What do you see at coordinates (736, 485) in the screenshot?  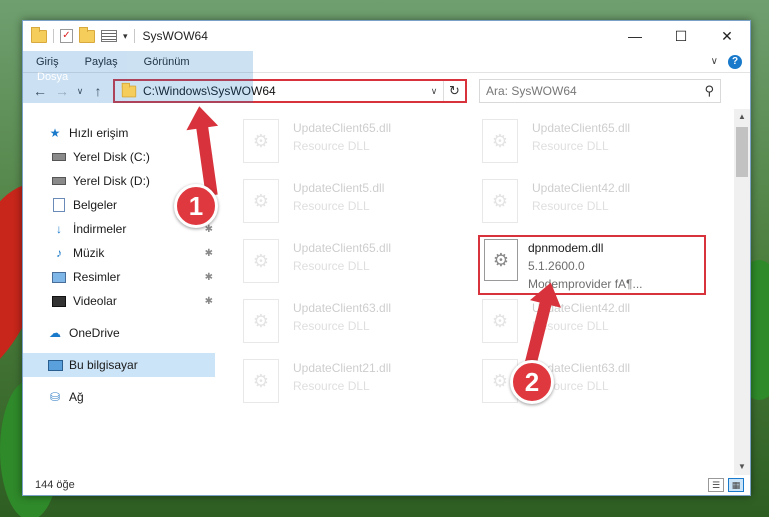 I see `tiles-view-icon: ▦` at bounding box center [736, 485].